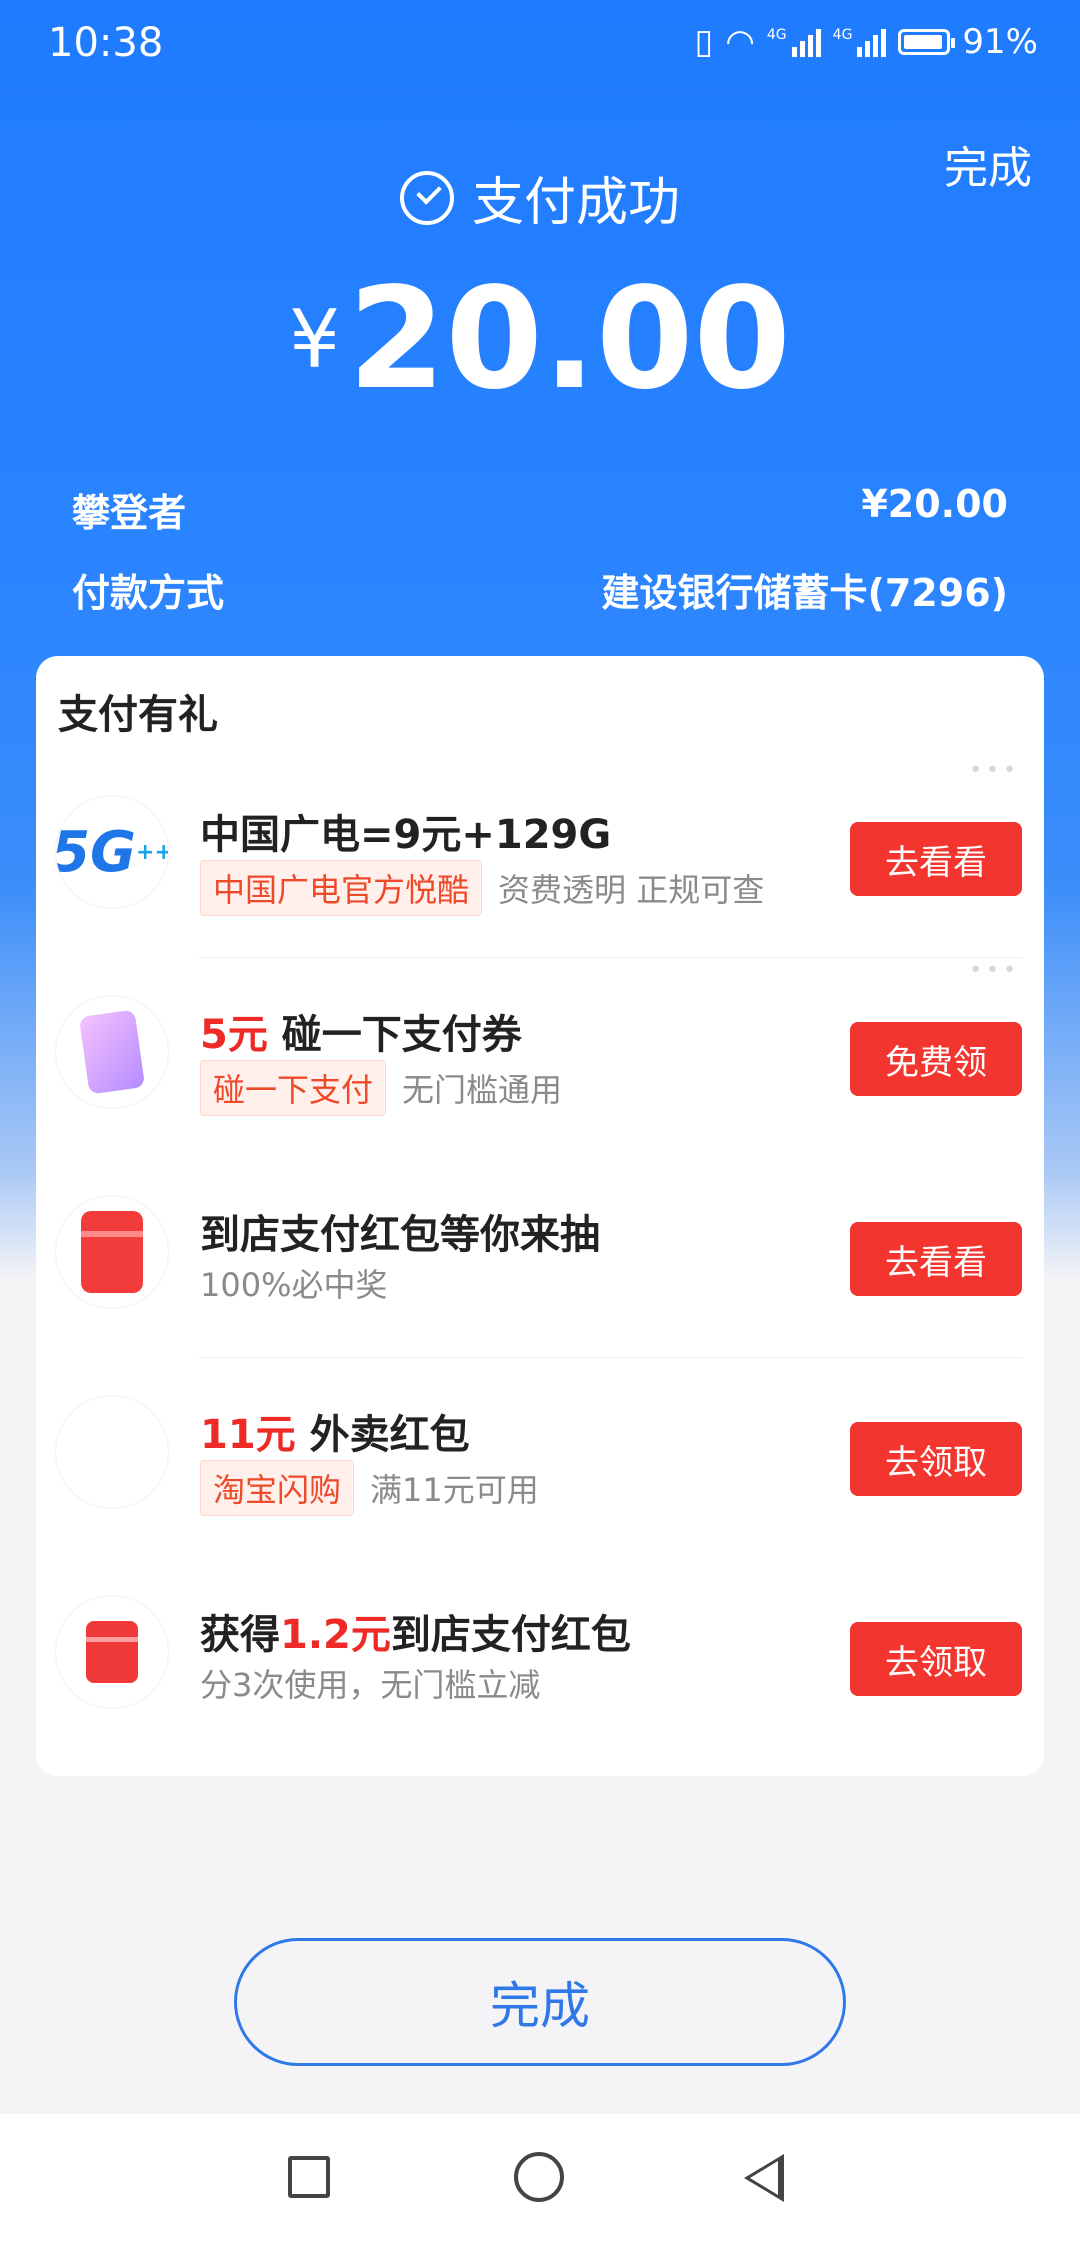 This screenshot has width=1080, height=2244. I want to click on wifi-icon: ◠, so click(740, 42).